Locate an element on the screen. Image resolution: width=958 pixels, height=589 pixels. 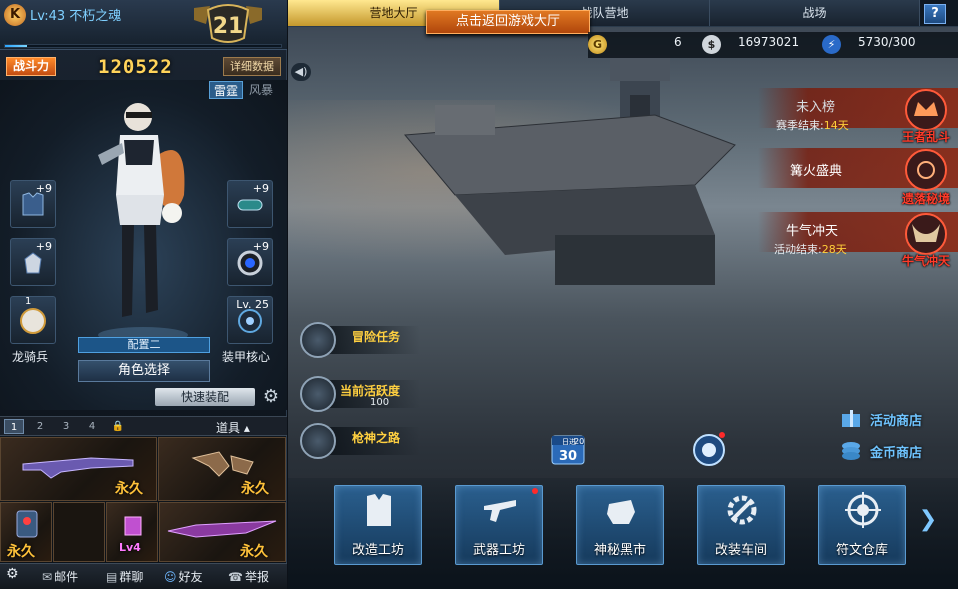
character-figure is located at coordinates (143, 220).